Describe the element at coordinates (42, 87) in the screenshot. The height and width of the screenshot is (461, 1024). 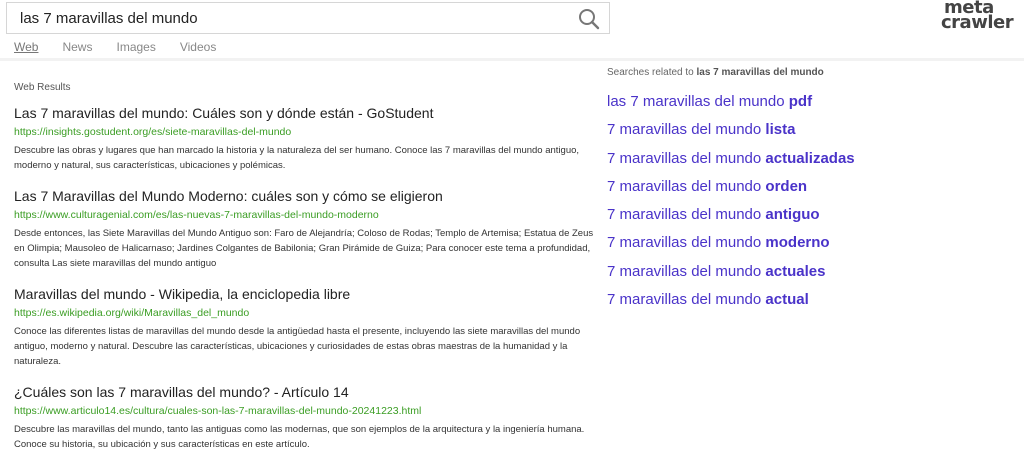
I see `web-results-label: Web Results` at that location.